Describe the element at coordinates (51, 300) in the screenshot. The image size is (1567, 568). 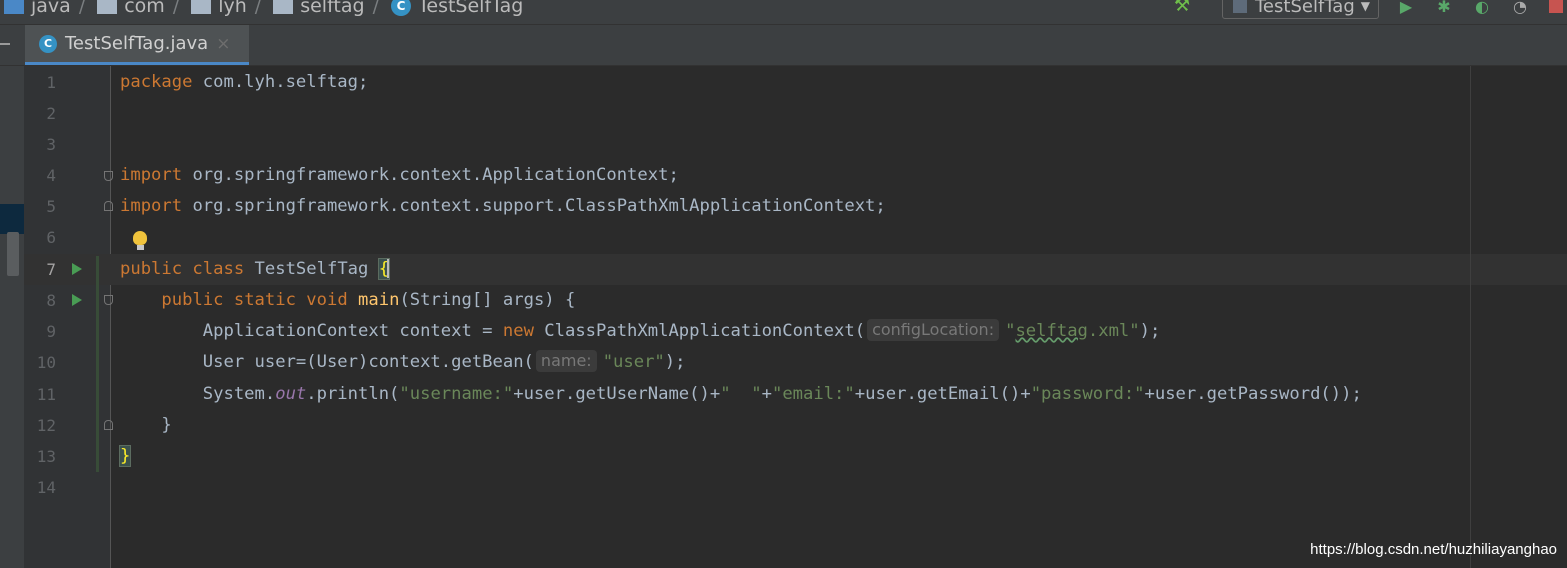
I see `line-number: 8` at that location.